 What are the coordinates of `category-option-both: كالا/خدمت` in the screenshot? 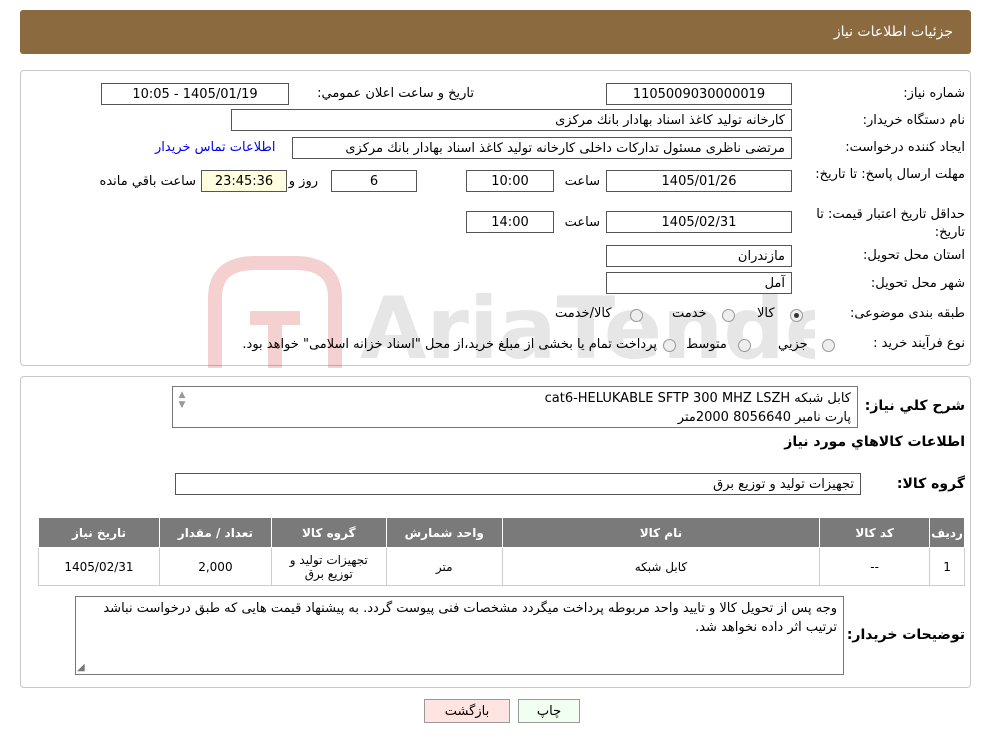 It's located at (583, 313).